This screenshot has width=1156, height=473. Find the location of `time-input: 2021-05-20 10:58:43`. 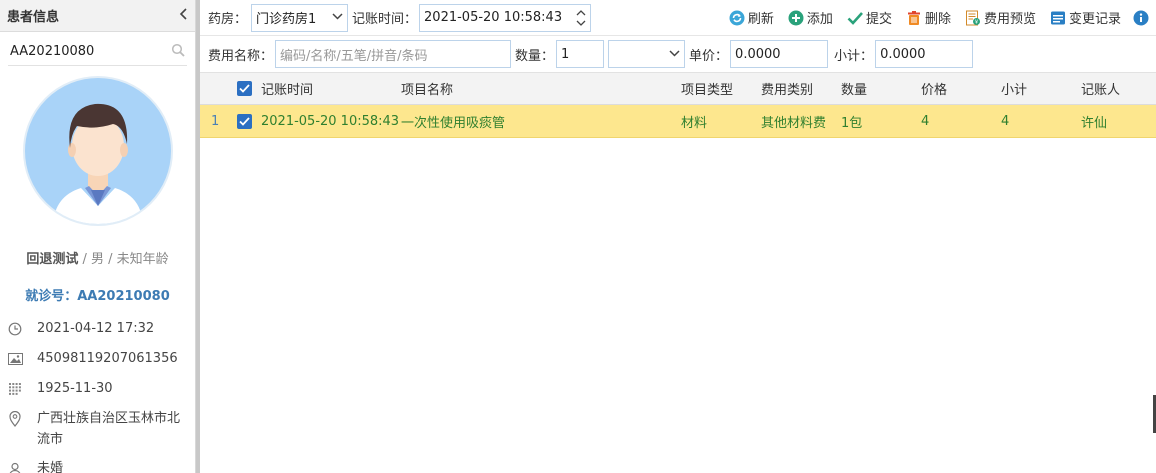

time-input: 2021-05-20 10:58:43 is located at coordinates (505, 17).